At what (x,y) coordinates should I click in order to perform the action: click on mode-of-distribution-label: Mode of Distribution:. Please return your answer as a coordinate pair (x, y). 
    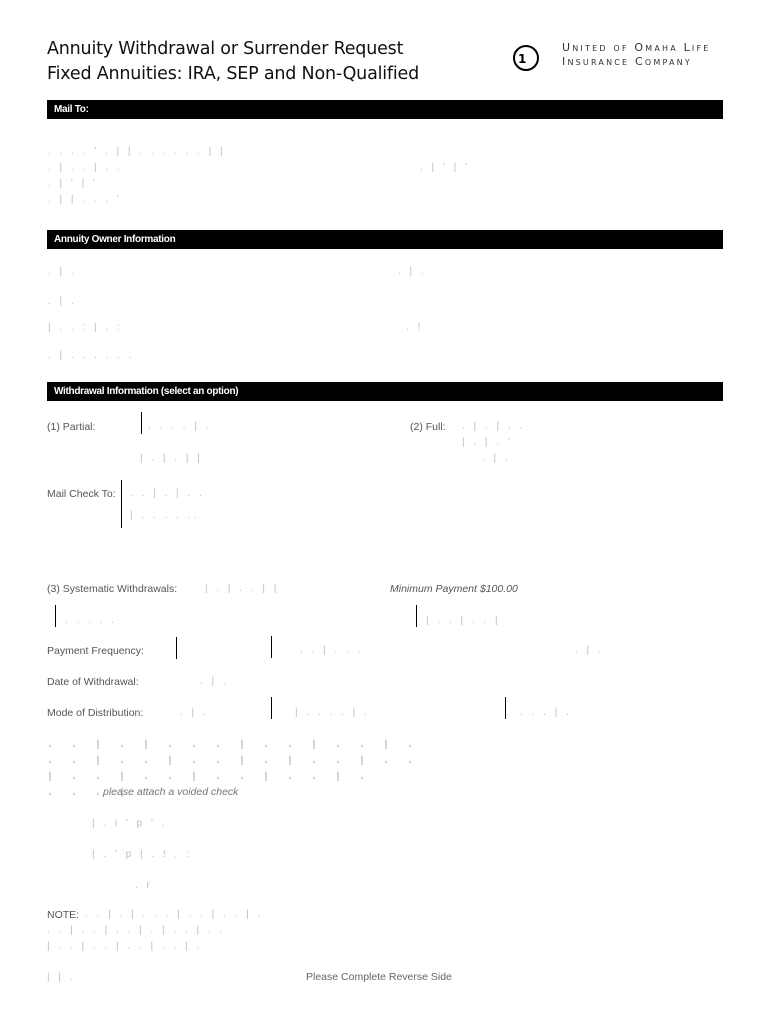
    Looking at the image, I should click on (95, 713).